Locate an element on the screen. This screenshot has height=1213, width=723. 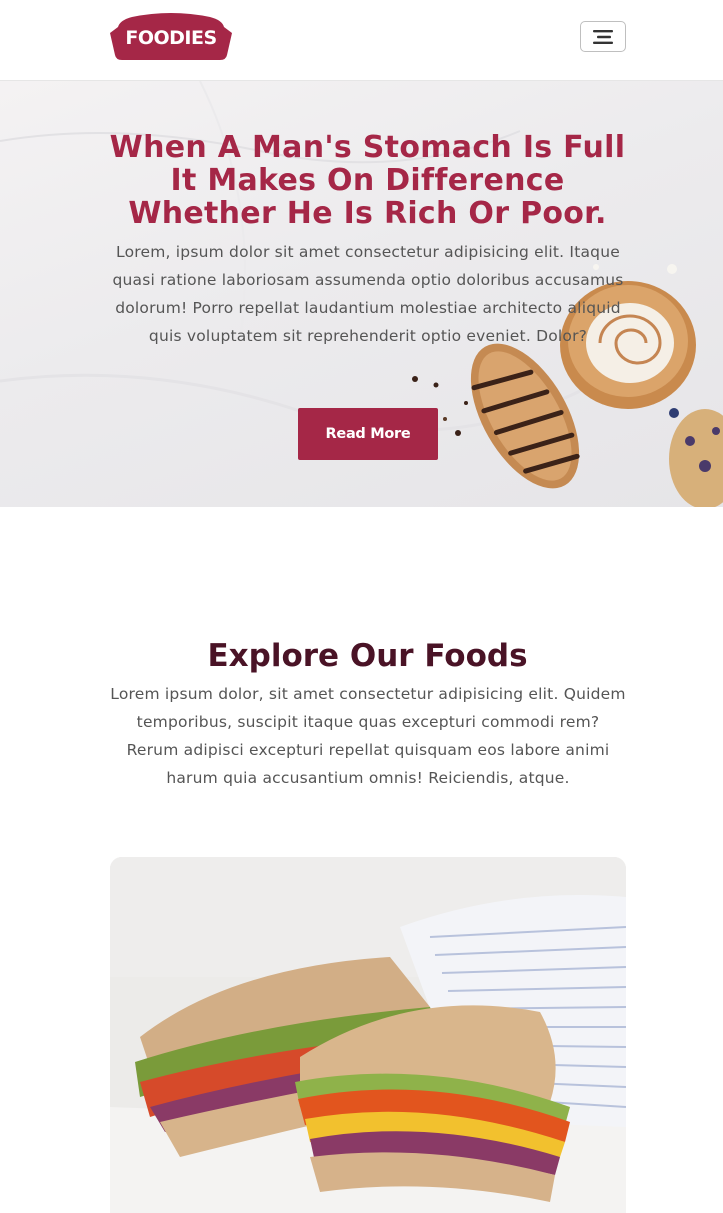
navbar: FOODIES is located at coordinates (361, 40).